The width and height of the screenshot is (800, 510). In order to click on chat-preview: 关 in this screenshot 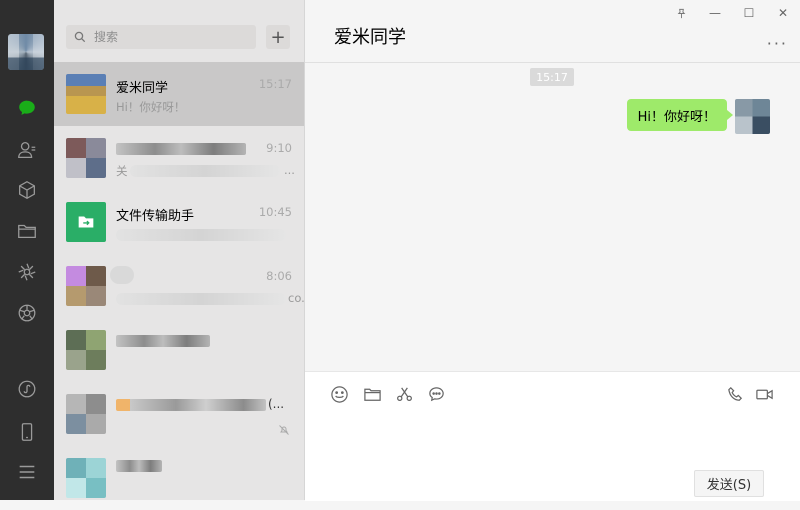, I will do `click(122, 171)`.